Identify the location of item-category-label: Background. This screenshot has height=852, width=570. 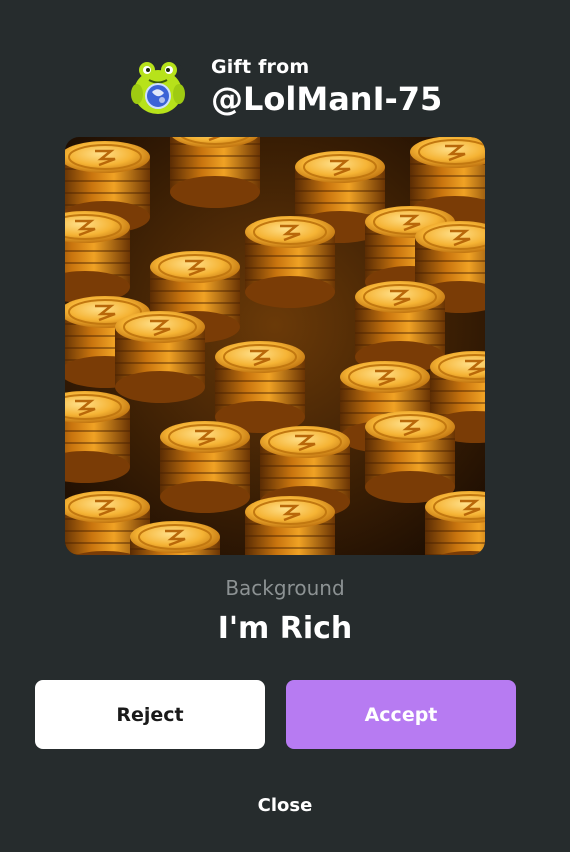
(285, 588).